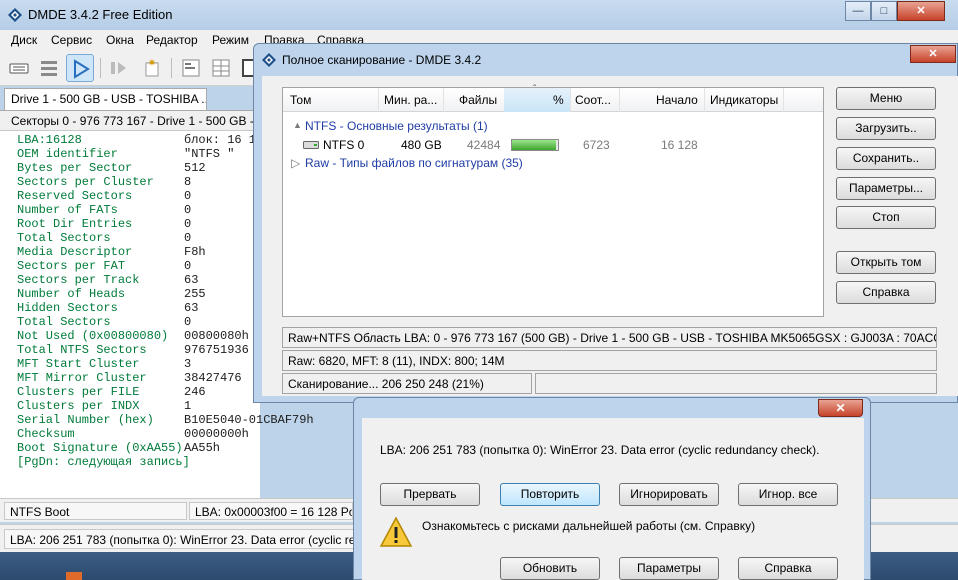  I want to click on boot-record-key: Bytes per Sector, so click(75, 168).